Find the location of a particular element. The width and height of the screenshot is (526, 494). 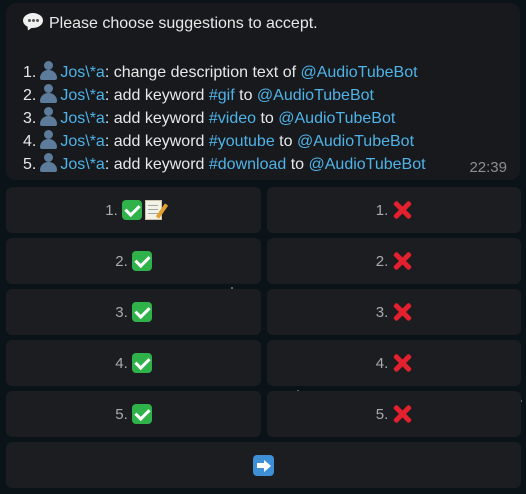

message-header: Please choose suggestions to accept. is located at coordinates (170, 23).